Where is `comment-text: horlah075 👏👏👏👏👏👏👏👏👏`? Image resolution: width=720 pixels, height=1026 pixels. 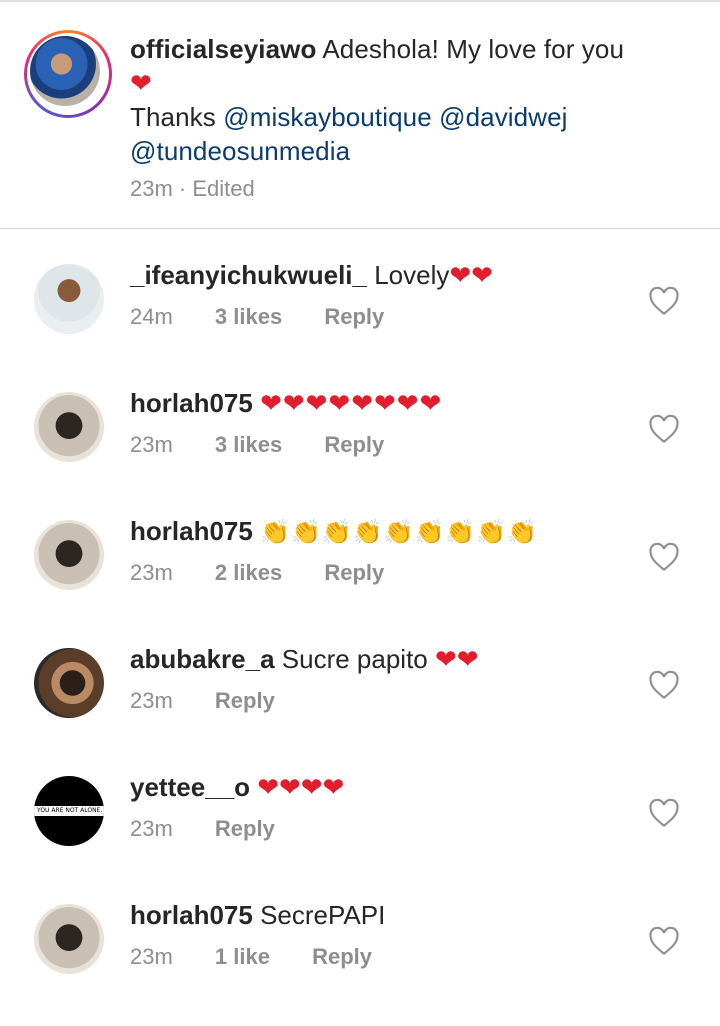
comment-text: horlah075 👏👏👏👏👏👏👏👏👏 is located at coordinates (334, 532).